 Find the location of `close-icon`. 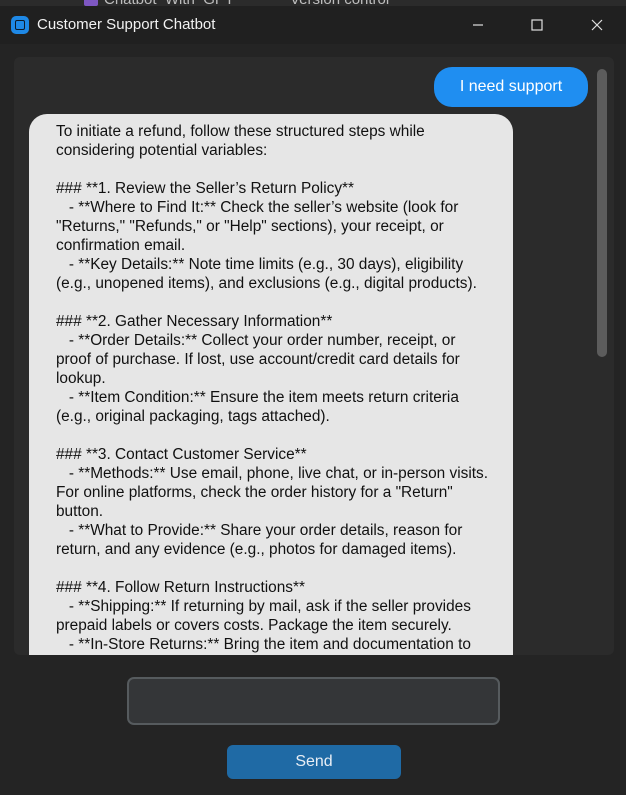

close-icon is located at coordinates (597, 25).